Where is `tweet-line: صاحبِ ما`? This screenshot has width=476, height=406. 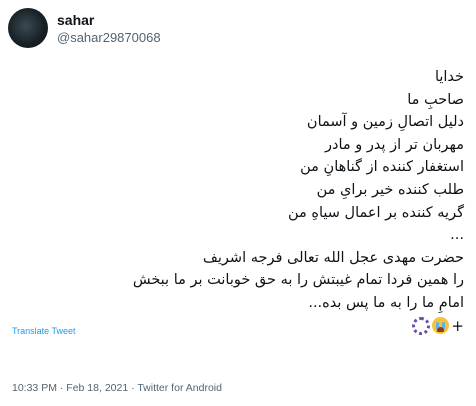
tweet-line: صاحبِ ما is located at coordinates (435, 99).